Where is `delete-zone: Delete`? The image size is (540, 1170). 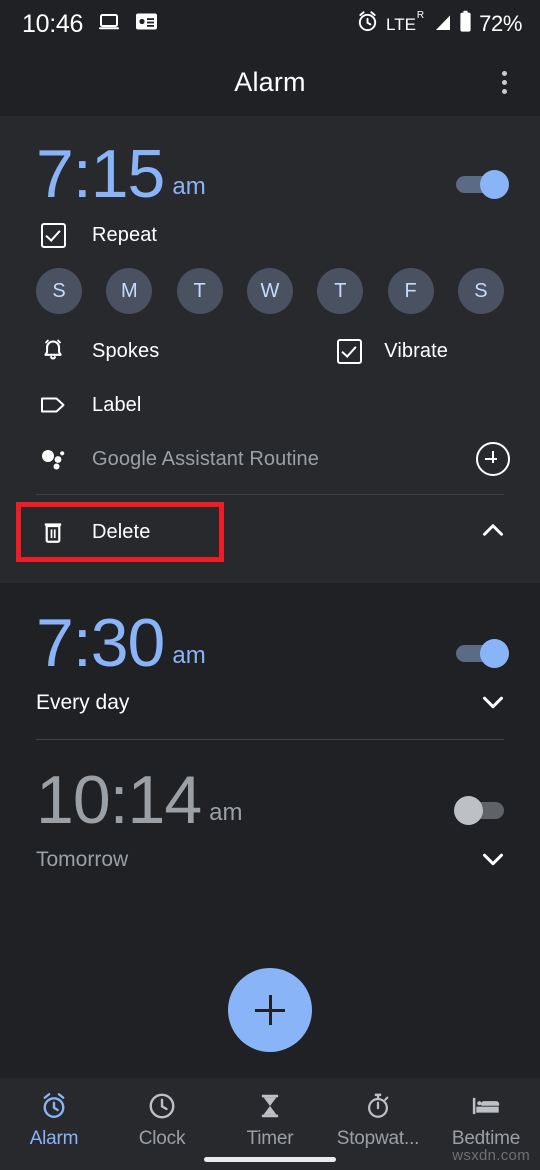
delete-zone: Delete is located at coordinates (270, 532).